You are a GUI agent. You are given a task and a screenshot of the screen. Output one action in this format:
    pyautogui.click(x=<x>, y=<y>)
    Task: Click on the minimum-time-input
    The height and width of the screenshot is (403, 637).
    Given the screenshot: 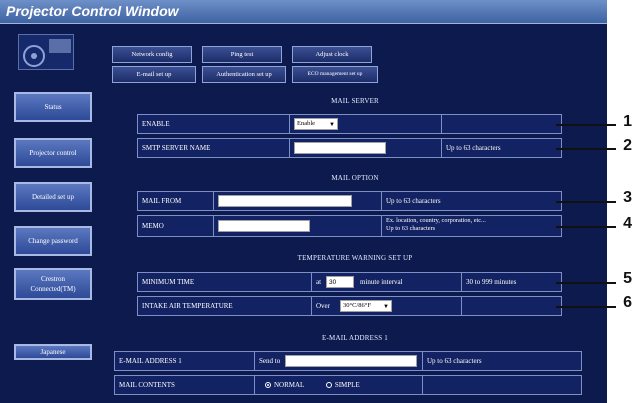 What is the action you would take?
    pyautogui.click(x=340, y=282)
    